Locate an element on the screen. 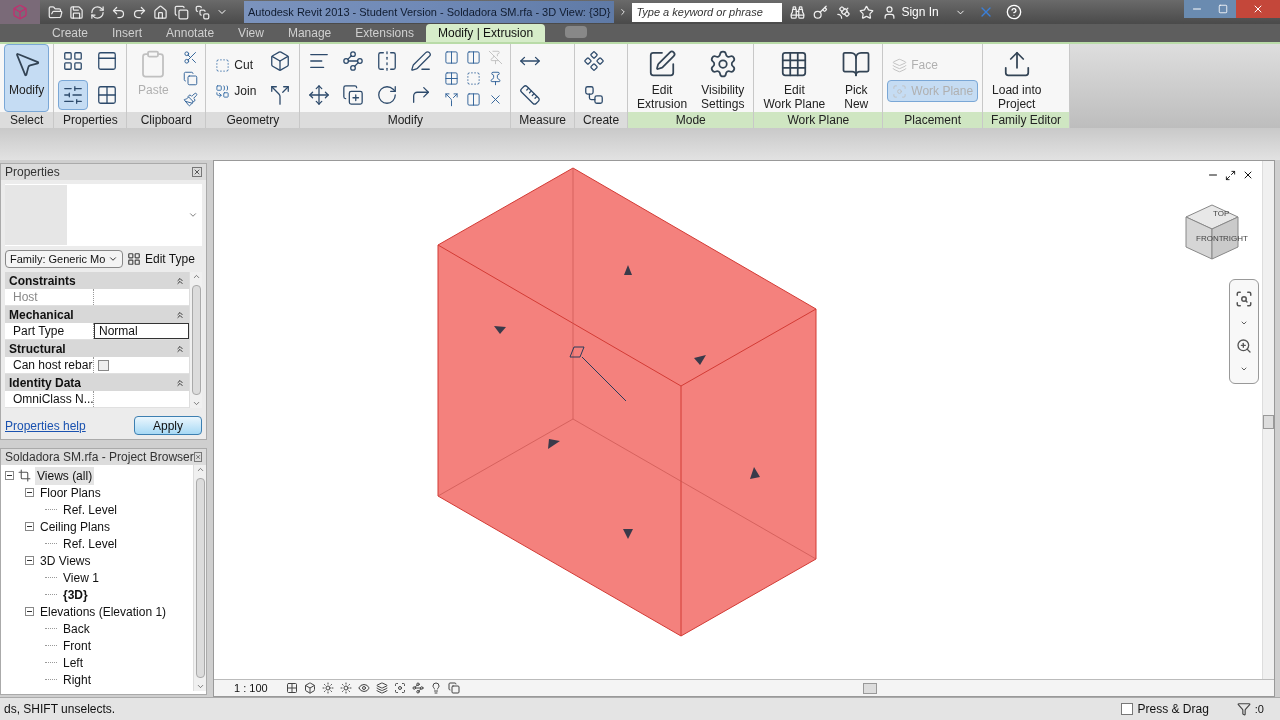  ribbon-tab: Modify | Extrusion is located at coordinates (485, 33).